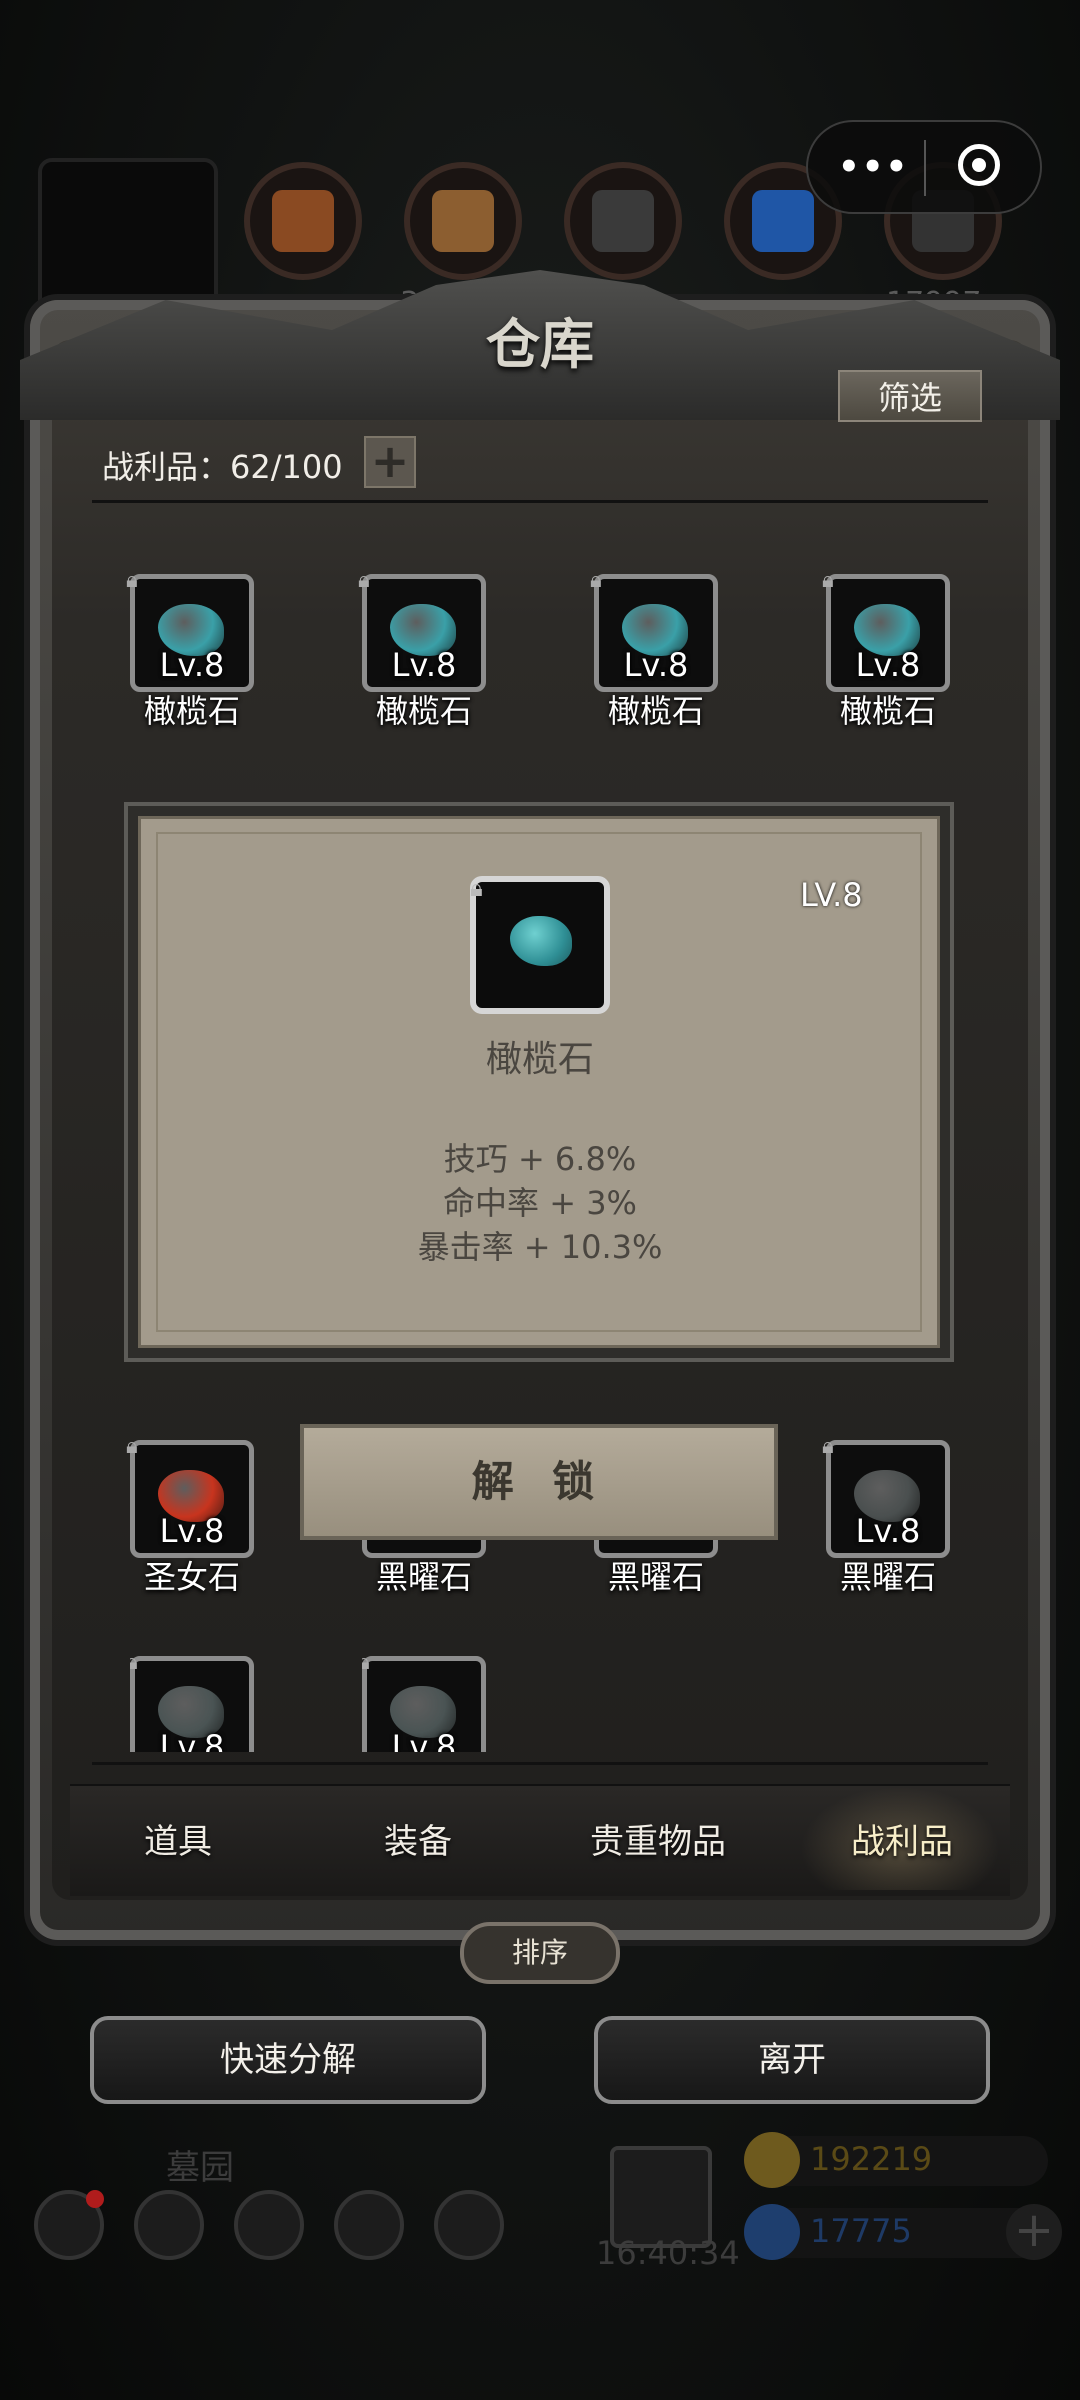 This screenshot has height=2400, width=1080. I want to click on resource-slot-wood, so click(303, 221).